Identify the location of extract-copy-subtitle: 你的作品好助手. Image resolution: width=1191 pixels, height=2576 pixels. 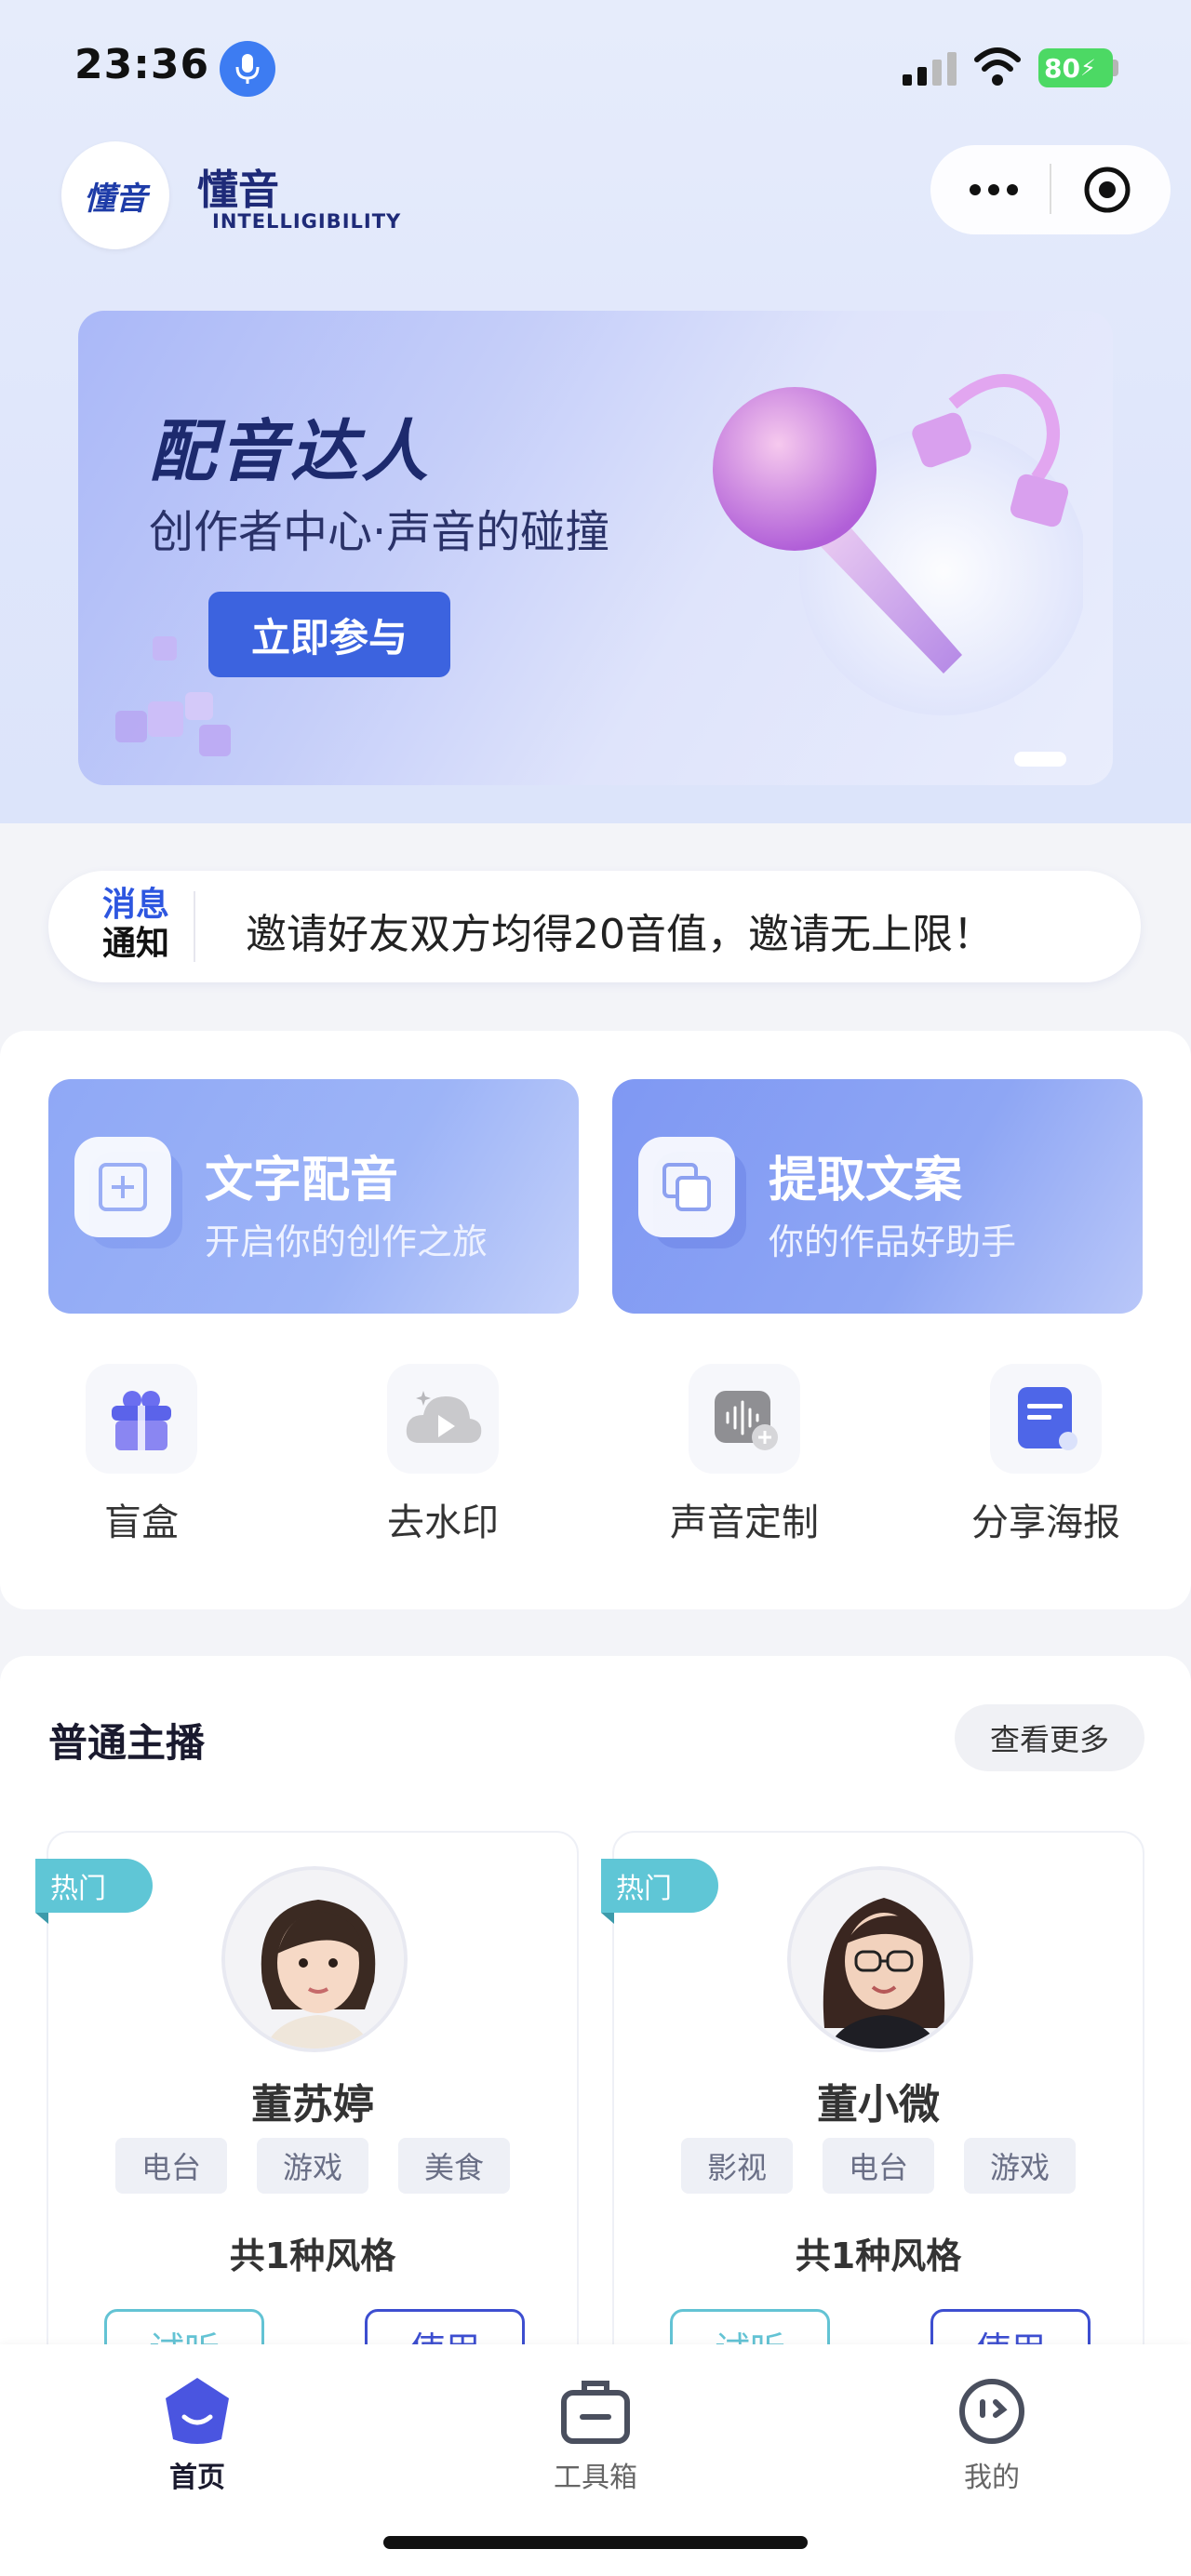
(893, 1242).